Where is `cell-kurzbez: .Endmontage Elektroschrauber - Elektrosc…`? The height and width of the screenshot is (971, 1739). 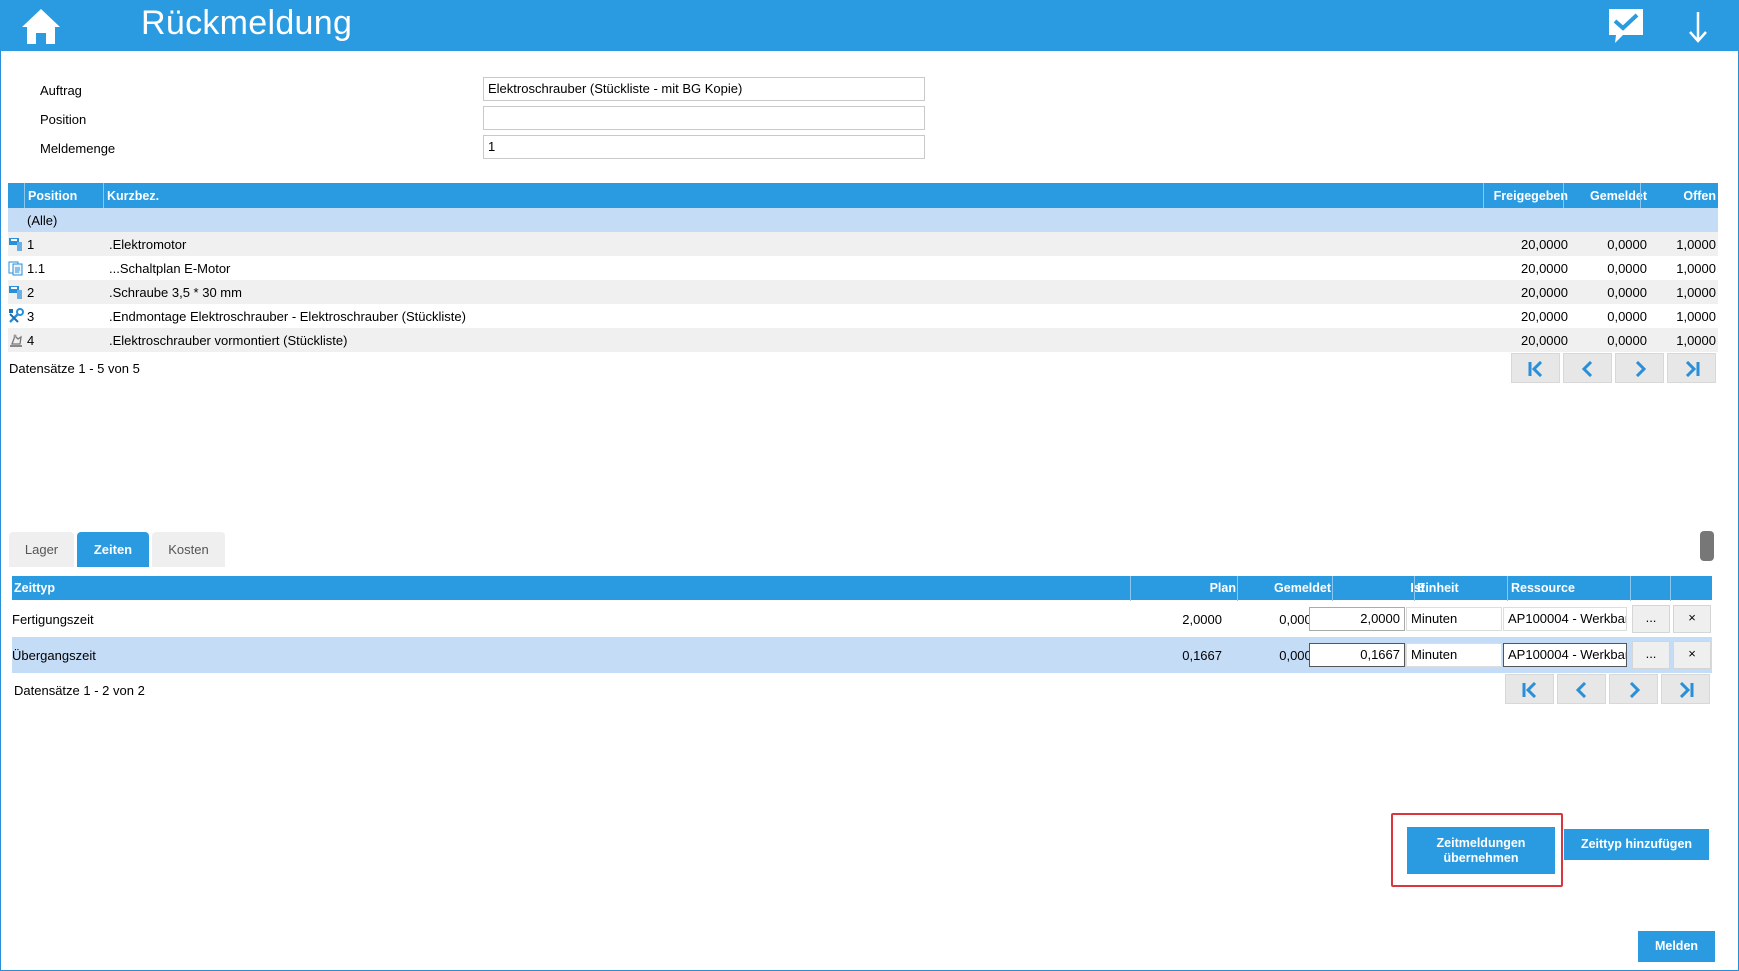
cell-kurzbez: .Endmontage Elektroschrauber - Elektrosc… is located at coordinates (287, 316).